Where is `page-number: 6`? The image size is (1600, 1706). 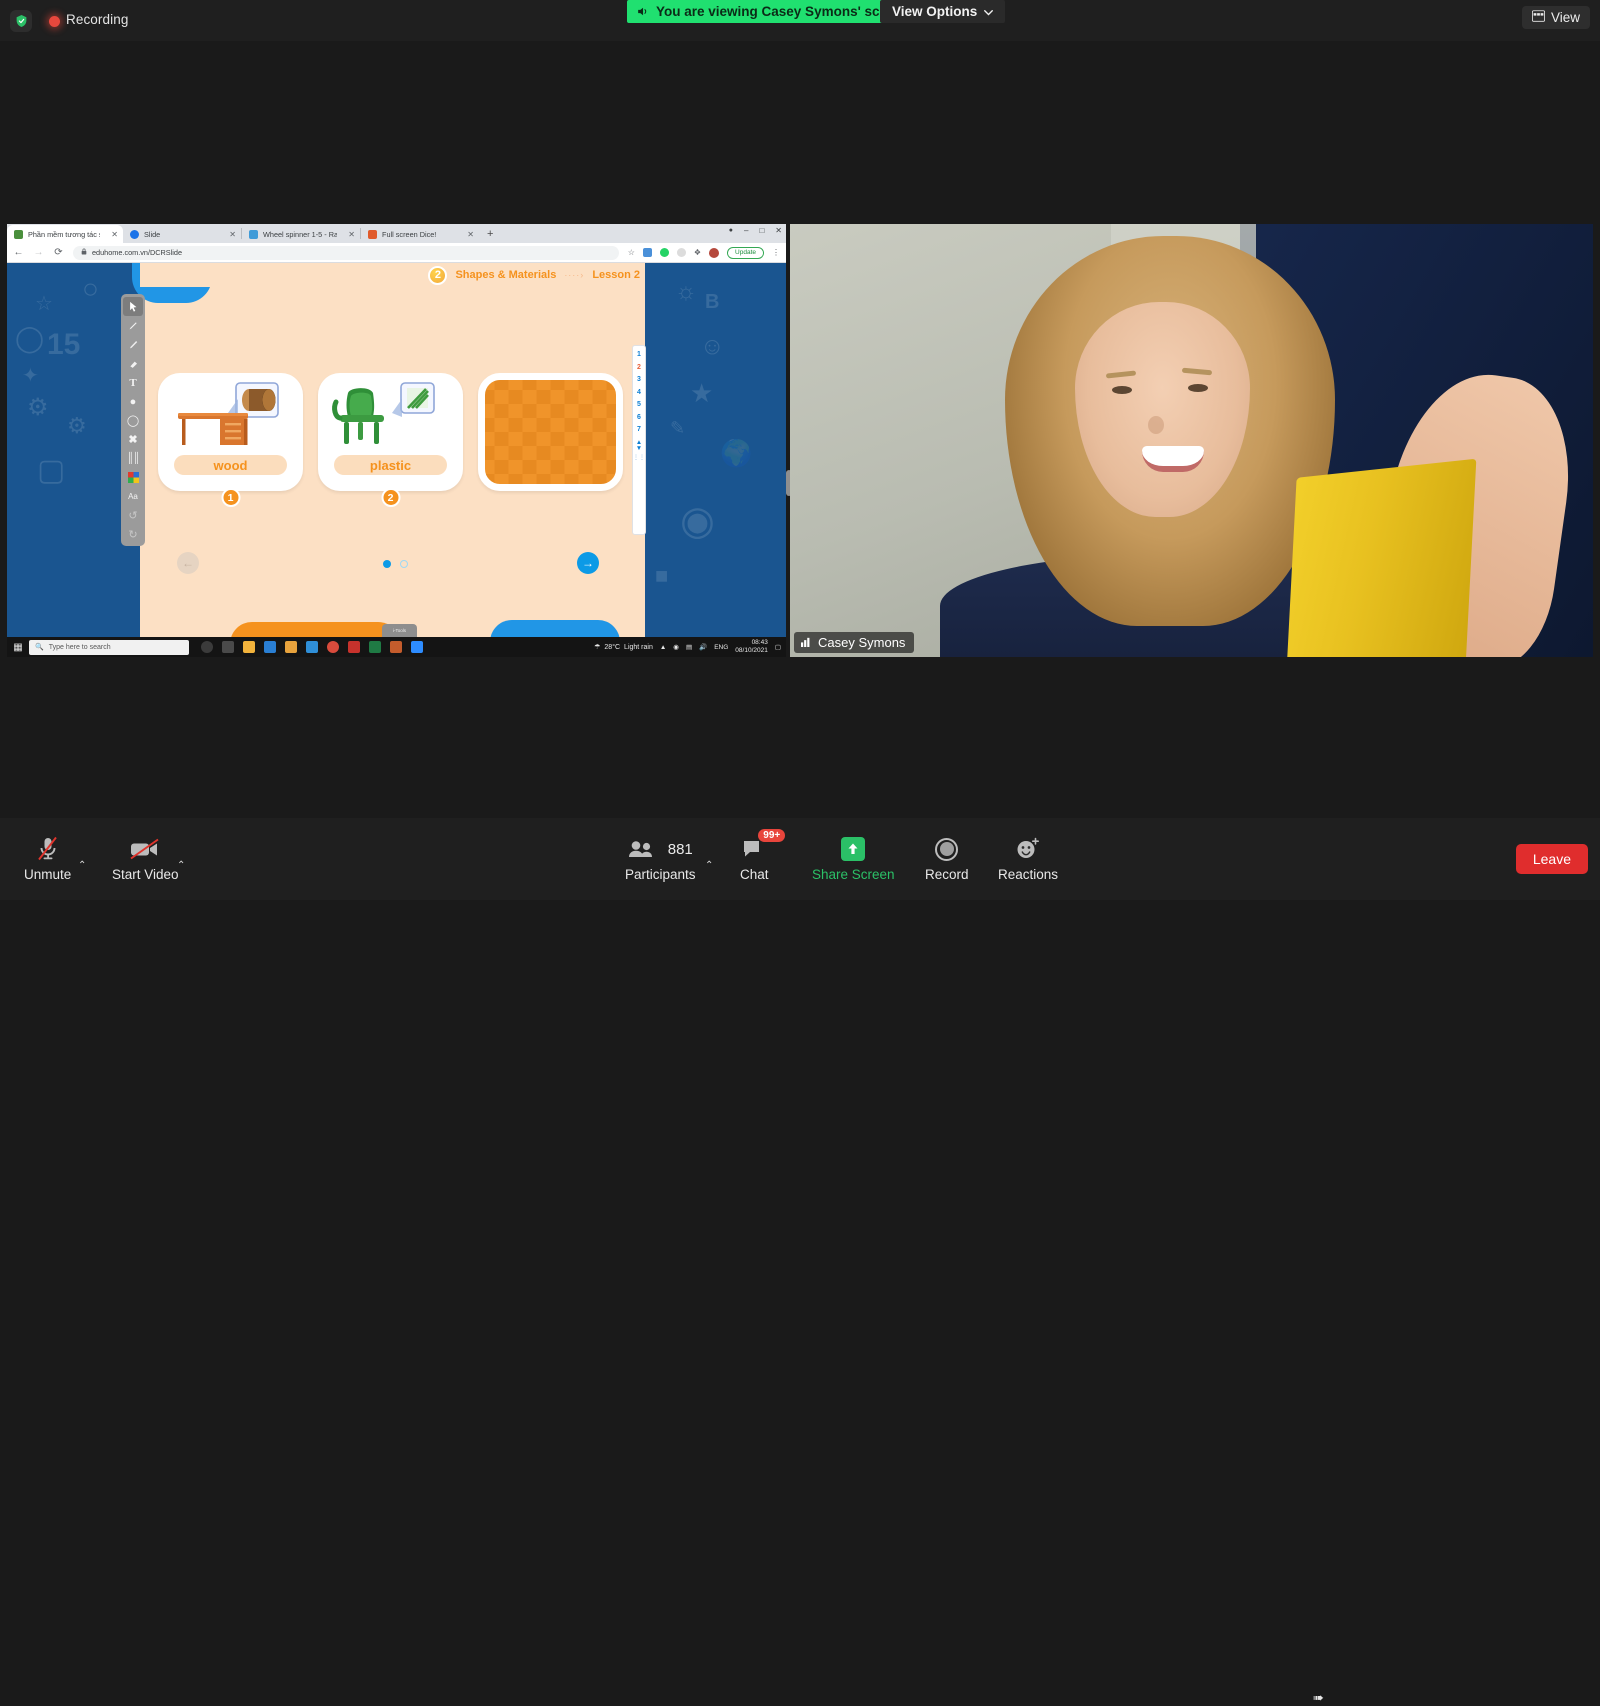
page-number: 6 is located at coordinates (639, 417).